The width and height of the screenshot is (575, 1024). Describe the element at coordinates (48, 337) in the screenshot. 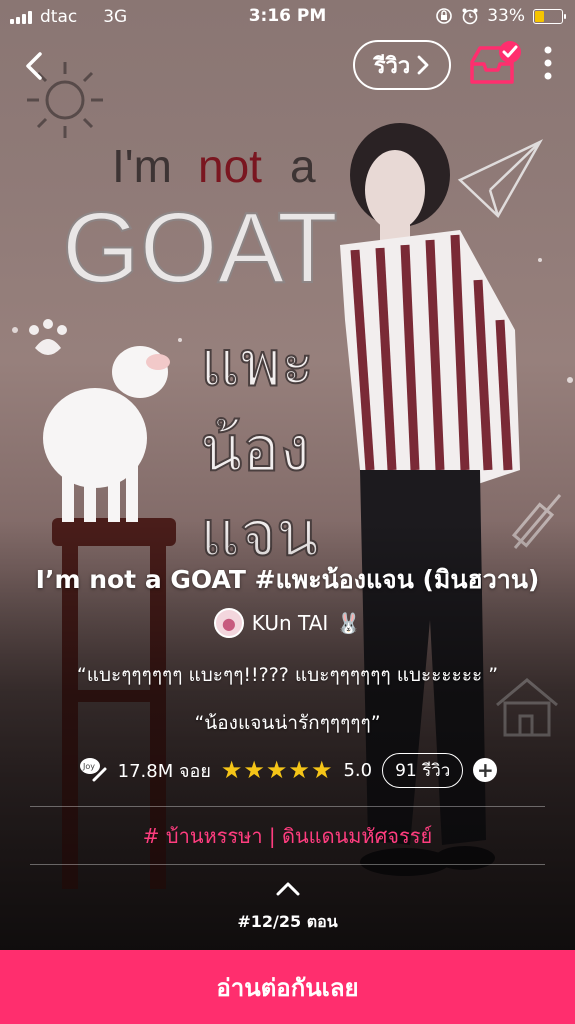

I see `paw-doodle` at that location.